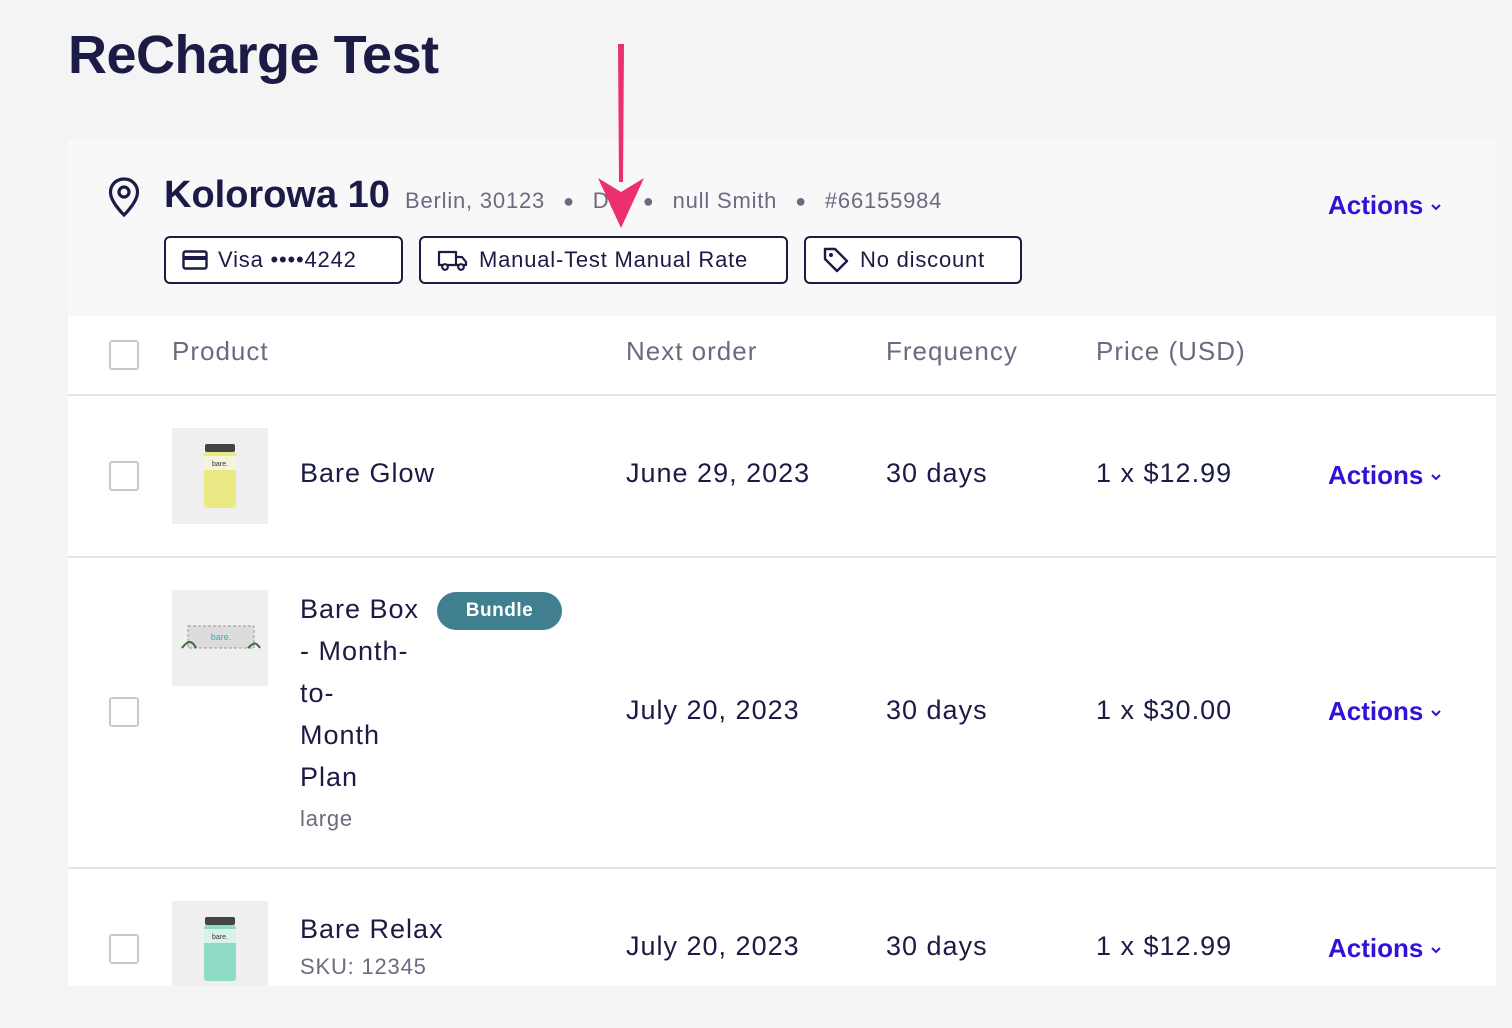  Describe the element at coordinates (354, 651) in the screenshot. I see `product-name-line: - Month-` at that location.